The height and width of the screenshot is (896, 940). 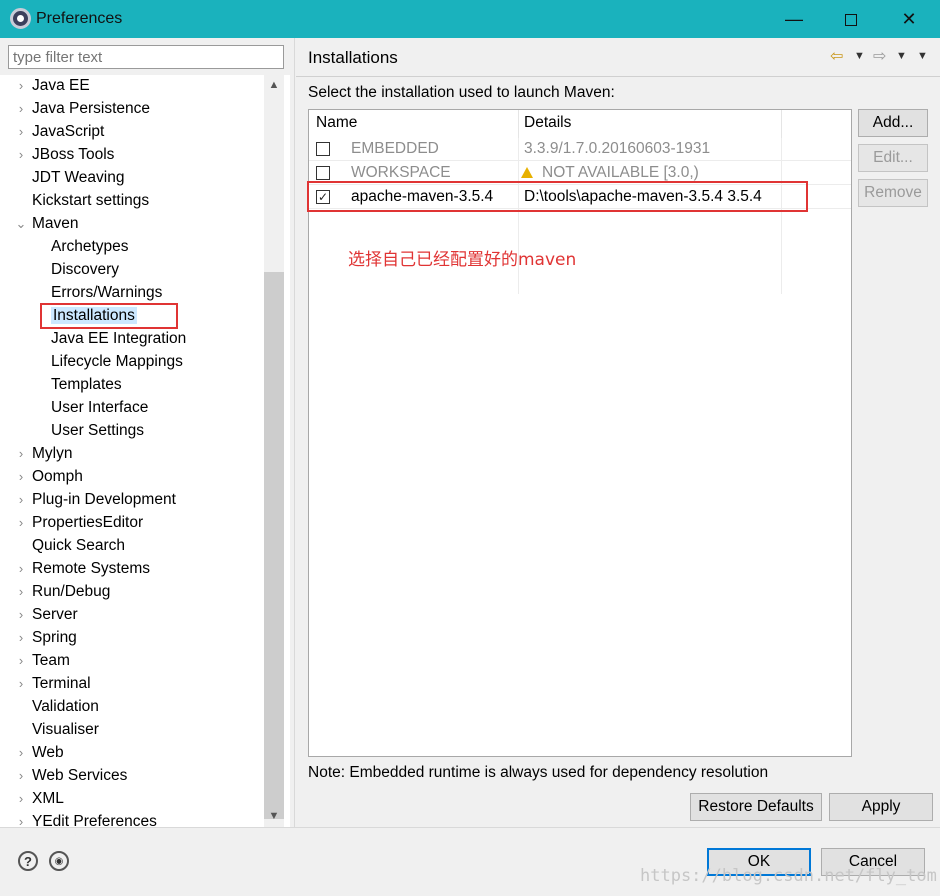 I want to click on tree-item-label: Quick Search, so click(x=79, y=545).